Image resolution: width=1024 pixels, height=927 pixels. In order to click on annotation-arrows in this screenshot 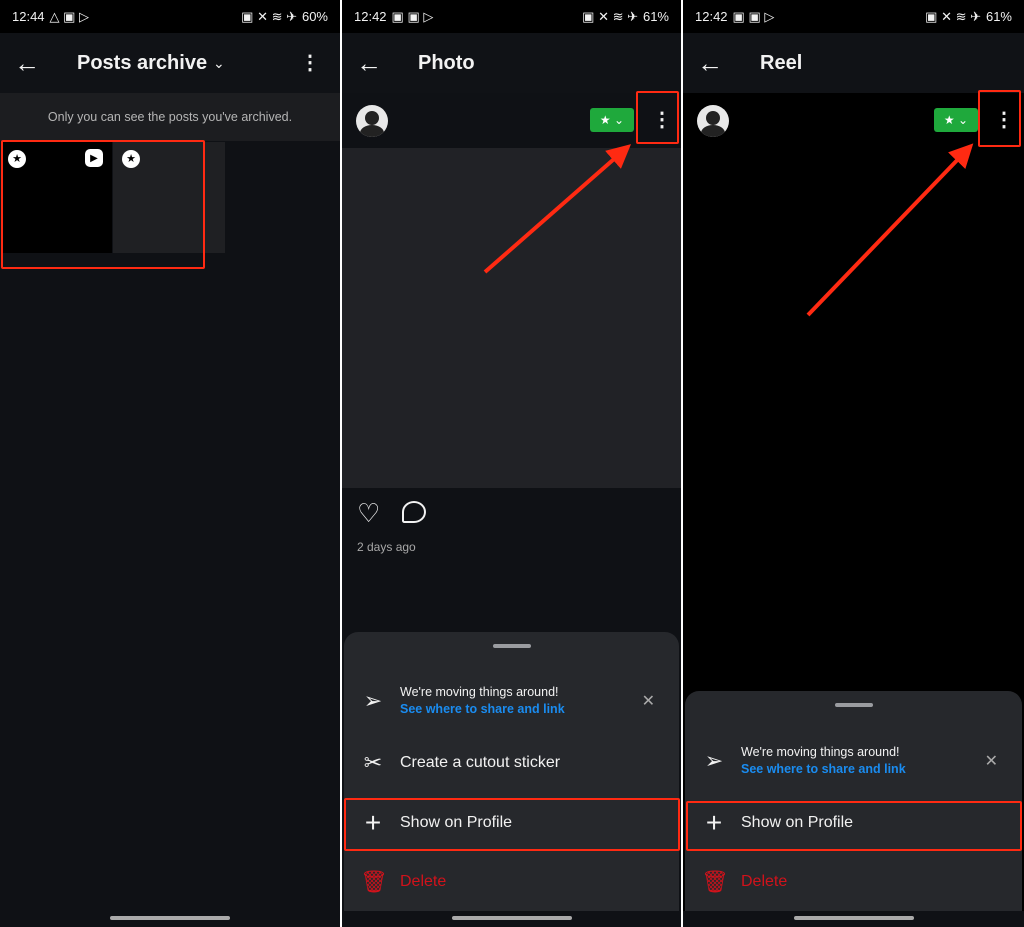, I will do `click(728, 230)`.